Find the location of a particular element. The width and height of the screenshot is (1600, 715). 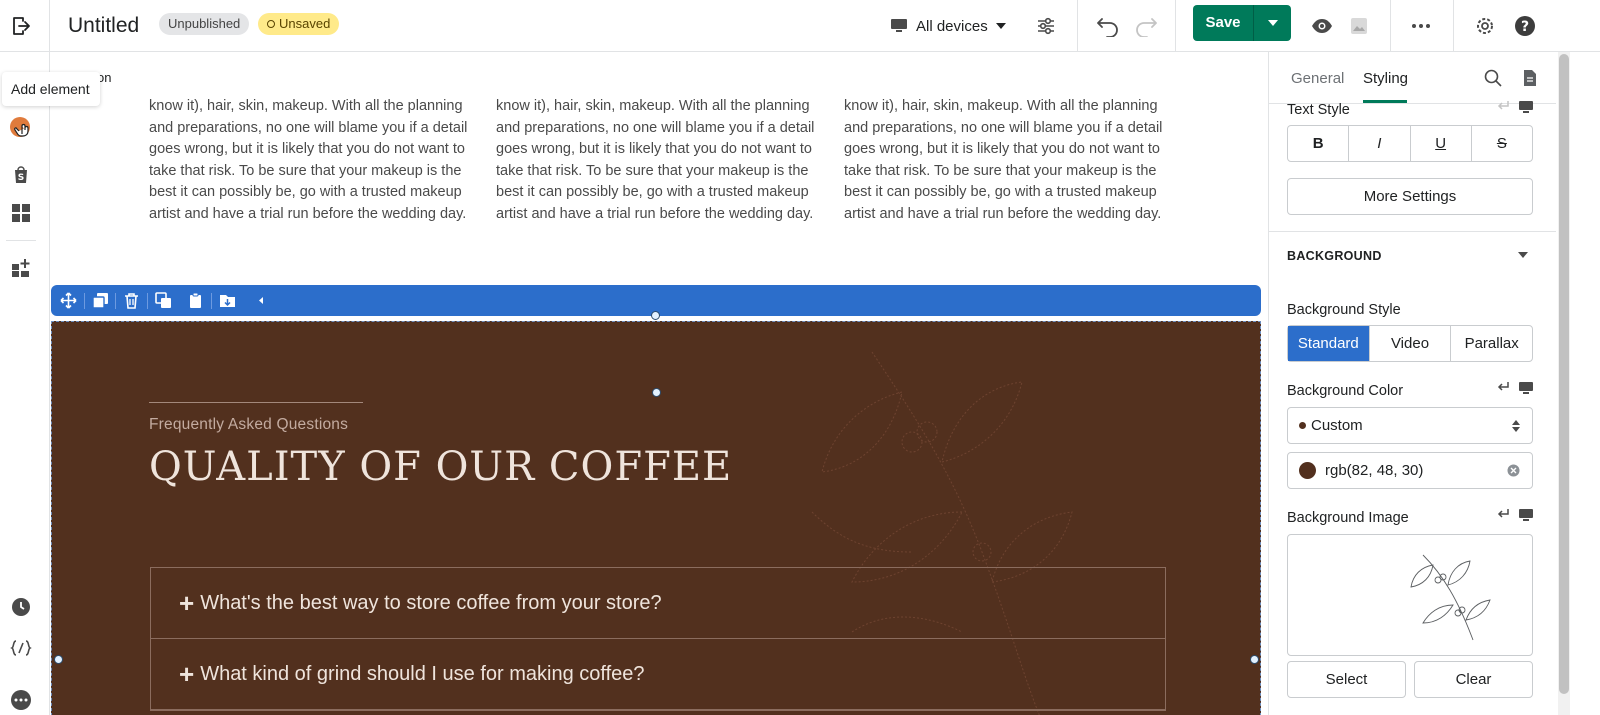

svg-text: S is located at coordinates (21, 178).